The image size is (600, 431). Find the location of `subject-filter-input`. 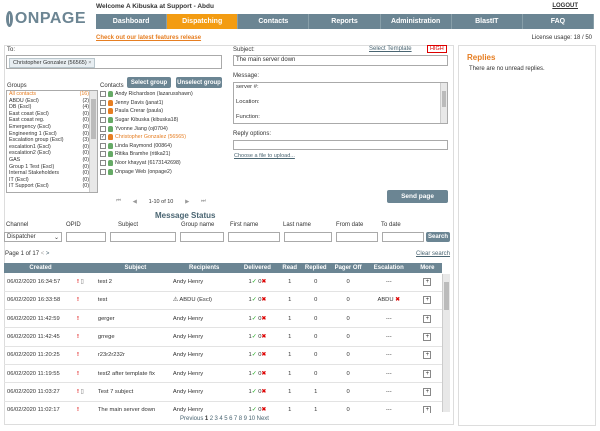

subject-filter-input is located at coordinates (143, 237).